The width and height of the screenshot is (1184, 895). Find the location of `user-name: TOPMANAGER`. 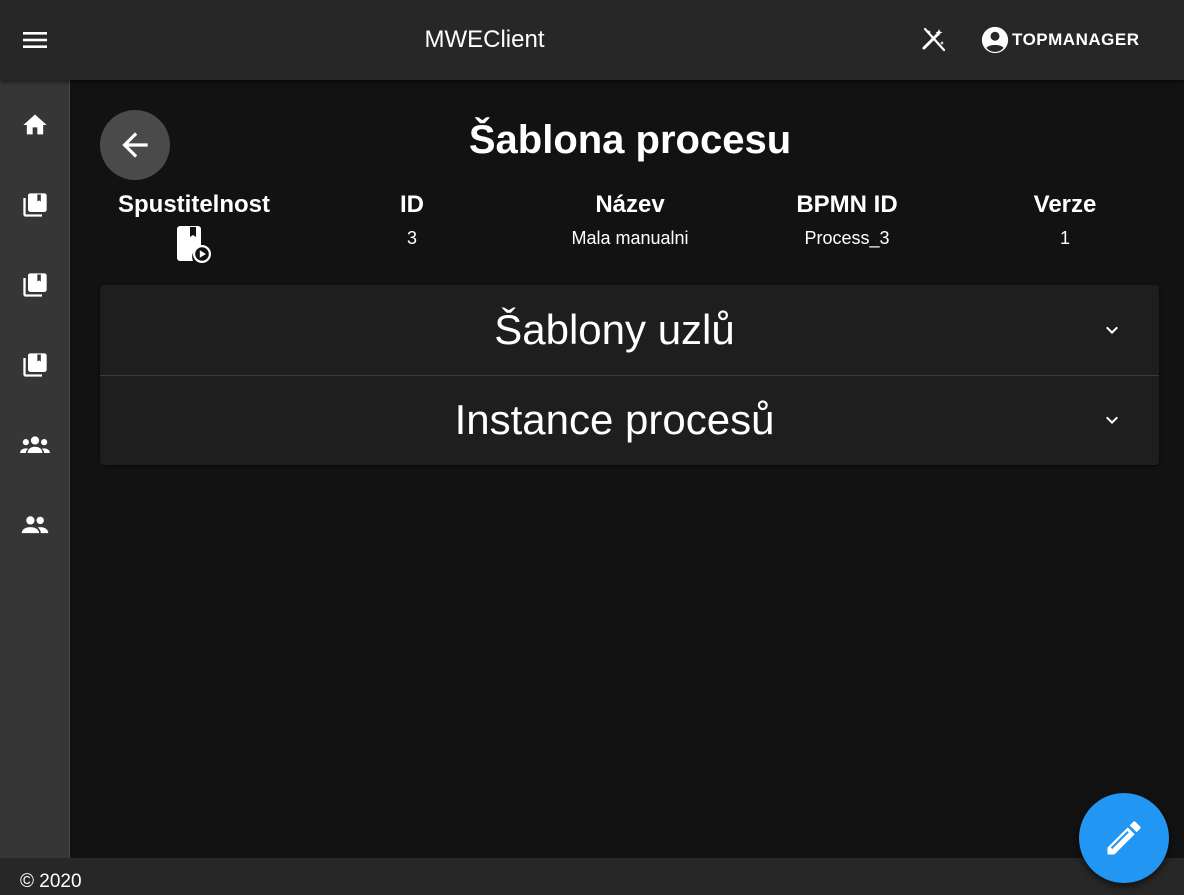

user-name: TOPMANAGER is located at coordinates (1076, 39).